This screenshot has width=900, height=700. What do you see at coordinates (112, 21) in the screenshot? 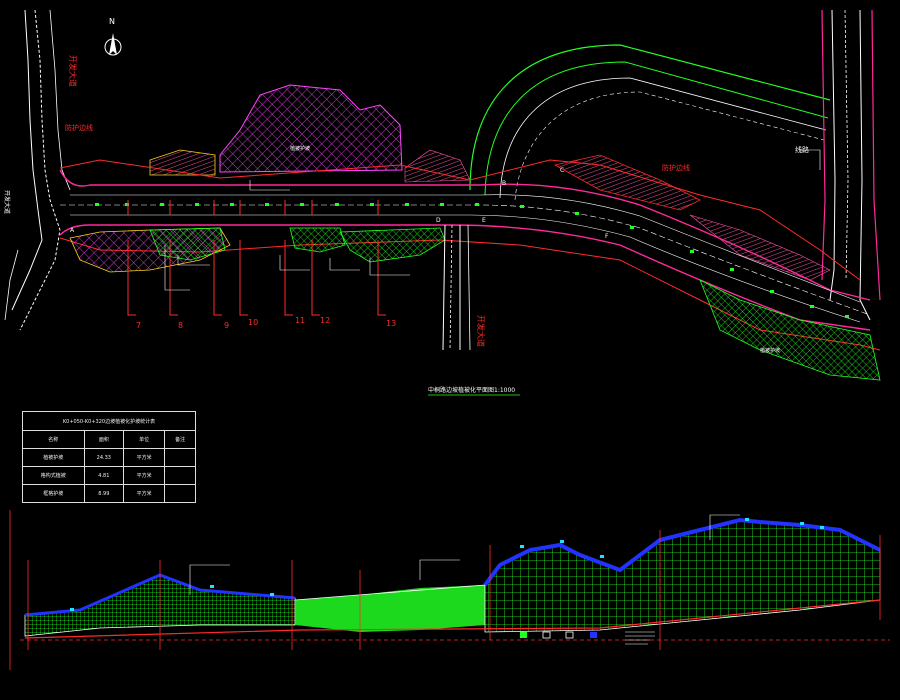
I see `north-label: N` at bounding box center [112, 21].